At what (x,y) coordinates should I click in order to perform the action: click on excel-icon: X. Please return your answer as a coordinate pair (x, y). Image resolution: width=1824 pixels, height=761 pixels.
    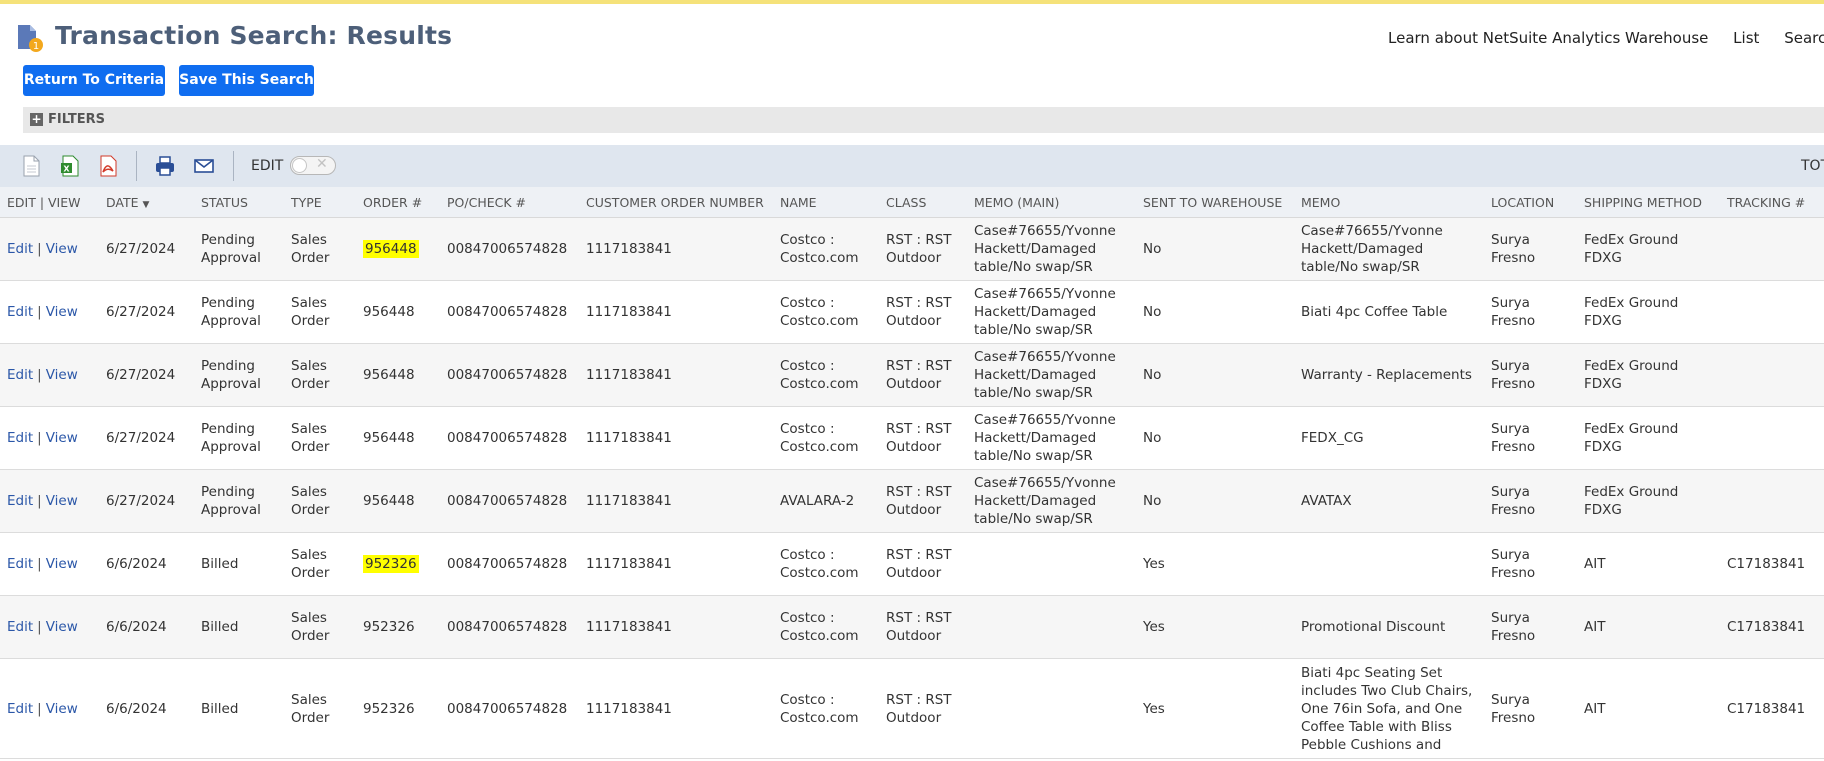
    Looking at the image, I should click on (70, 166).